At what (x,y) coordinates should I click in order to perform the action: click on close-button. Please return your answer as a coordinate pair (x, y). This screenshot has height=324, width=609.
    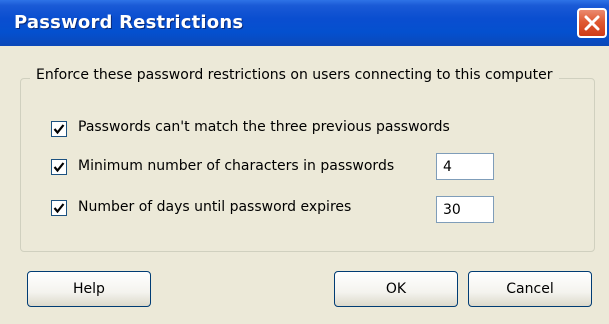
    Looking at the image, I should click on (592, 23).